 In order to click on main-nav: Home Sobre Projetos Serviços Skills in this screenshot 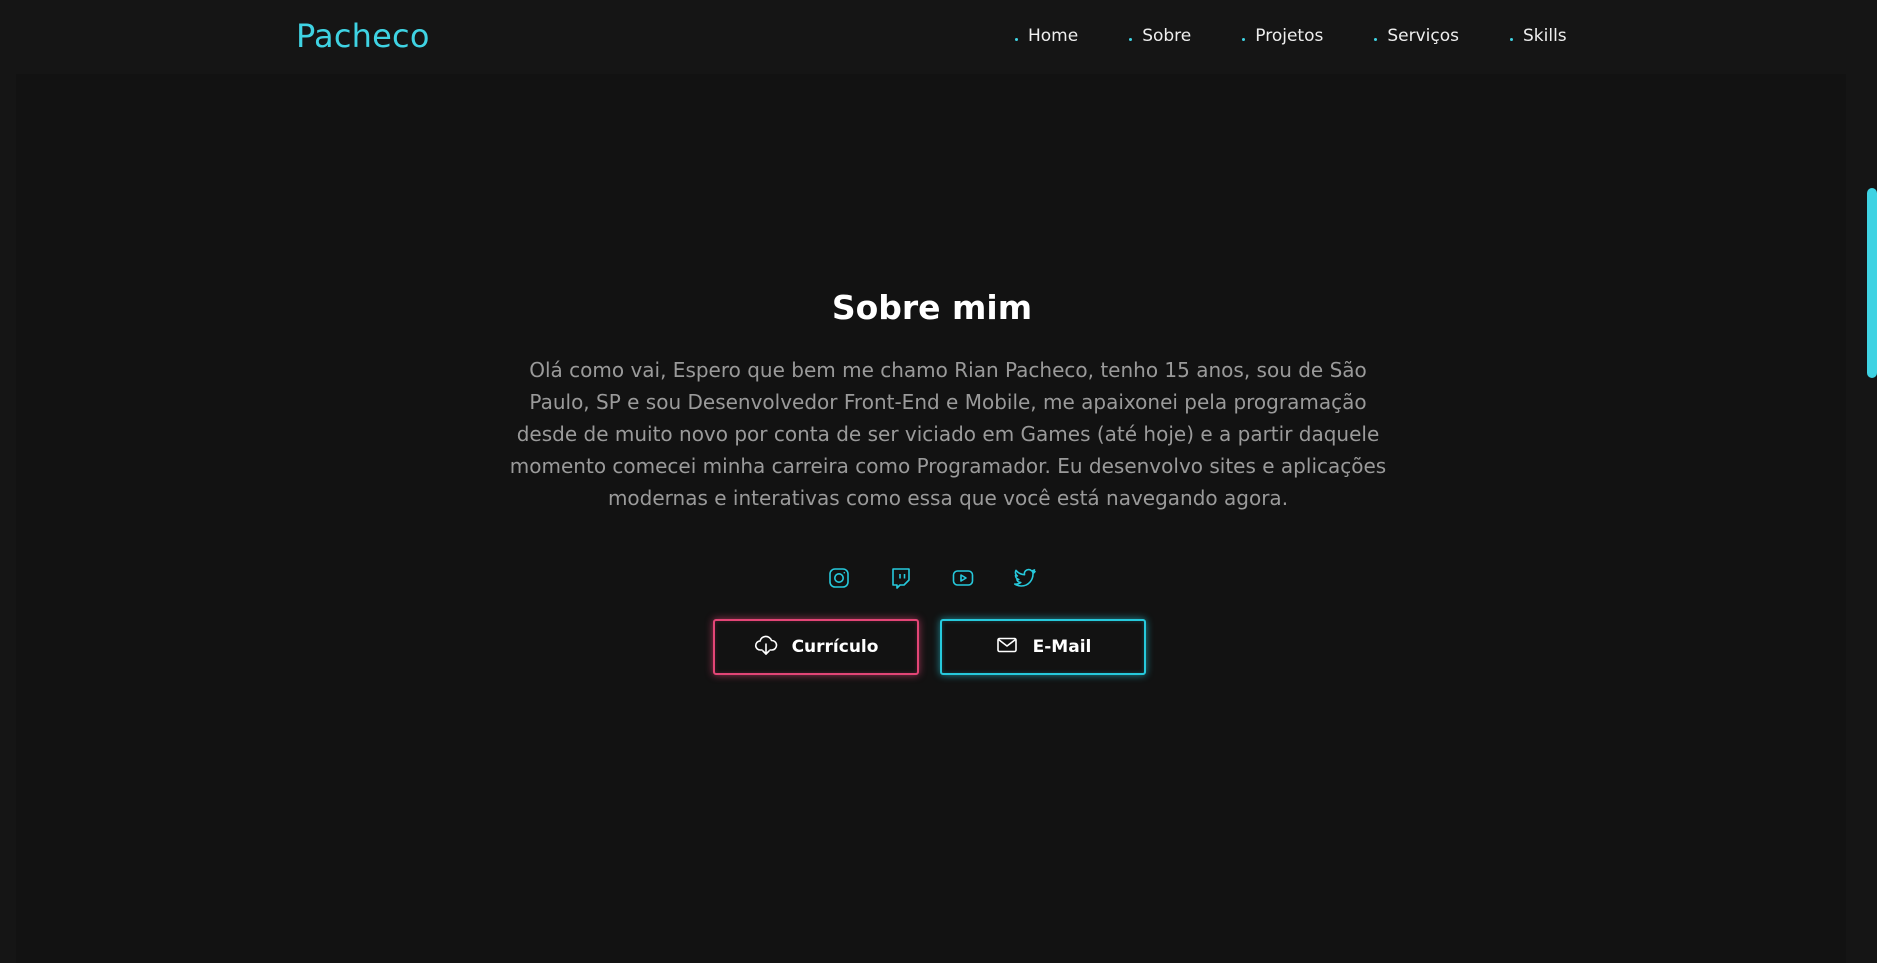, I will do `click(1291, 36)`.